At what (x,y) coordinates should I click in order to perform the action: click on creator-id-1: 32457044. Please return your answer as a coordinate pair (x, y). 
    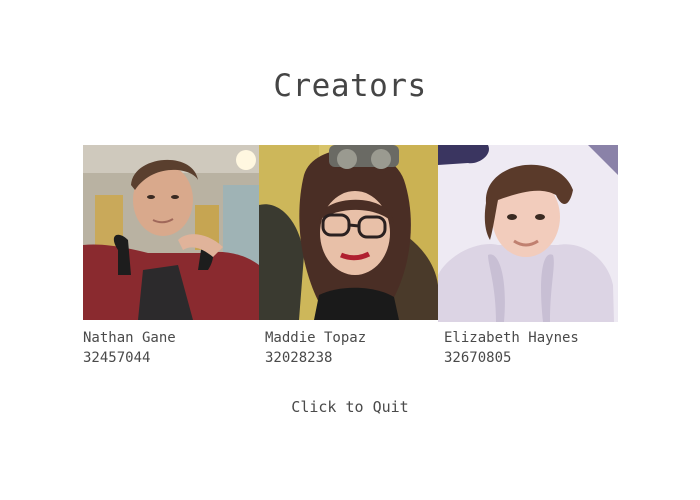
    Looking at the image, I should click on (117, 358).